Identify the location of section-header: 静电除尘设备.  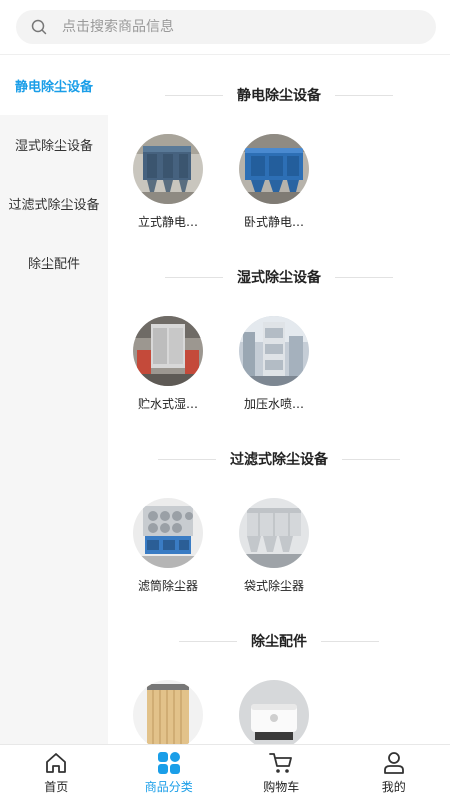
(279, 95).